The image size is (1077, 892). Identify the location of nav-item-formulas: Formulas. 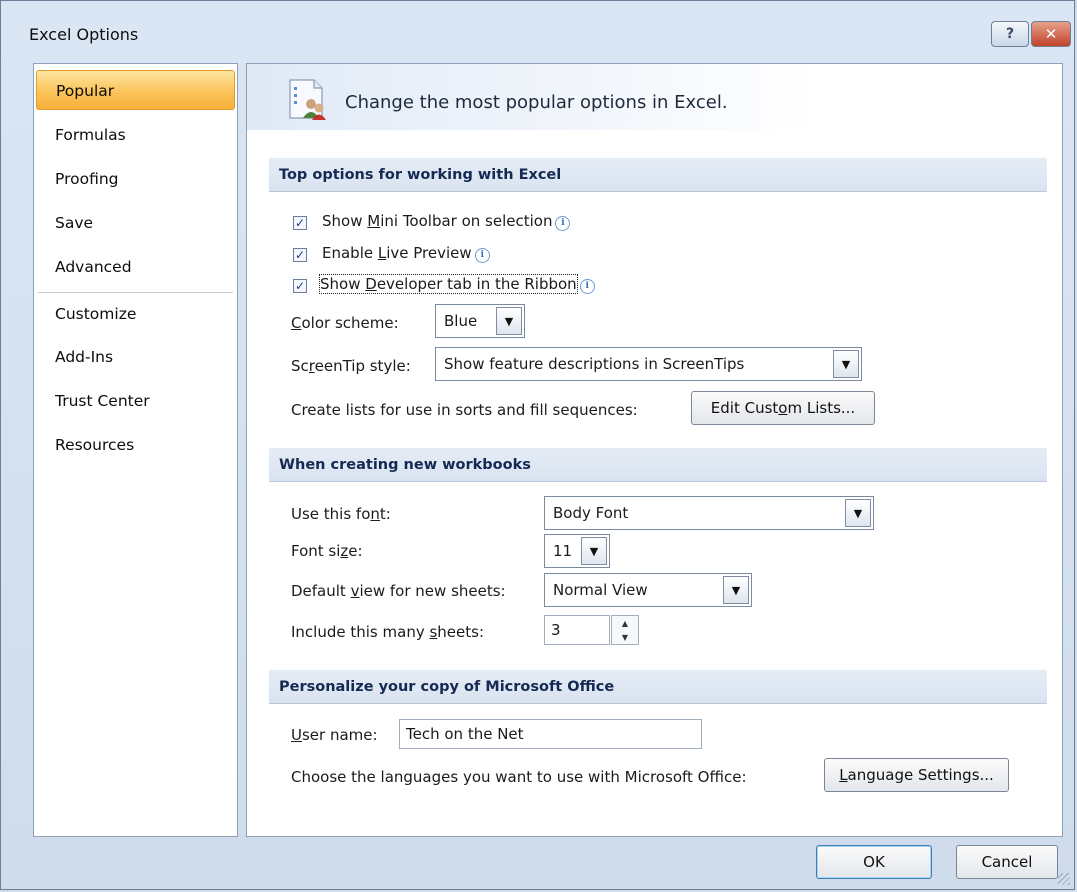
(135, 135).